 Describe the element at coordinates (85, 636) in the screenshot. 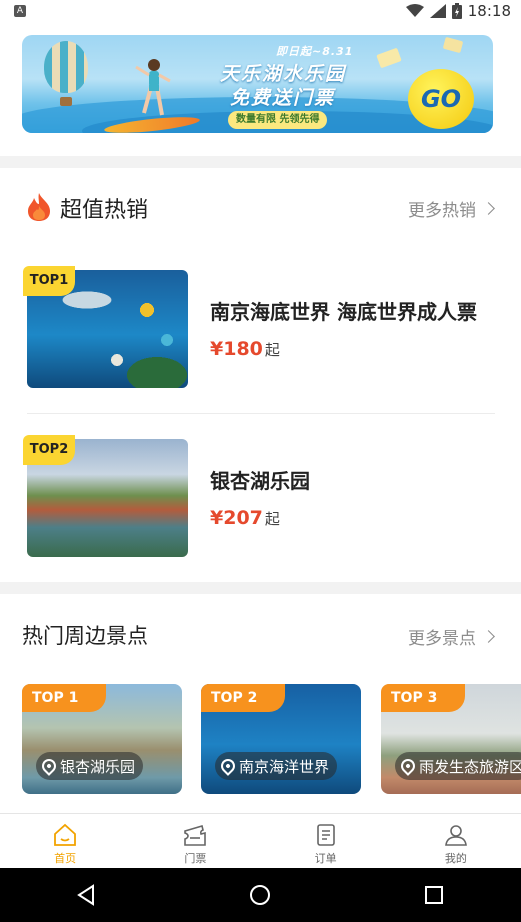

I see `section-title: 热门周边景点` at that location.